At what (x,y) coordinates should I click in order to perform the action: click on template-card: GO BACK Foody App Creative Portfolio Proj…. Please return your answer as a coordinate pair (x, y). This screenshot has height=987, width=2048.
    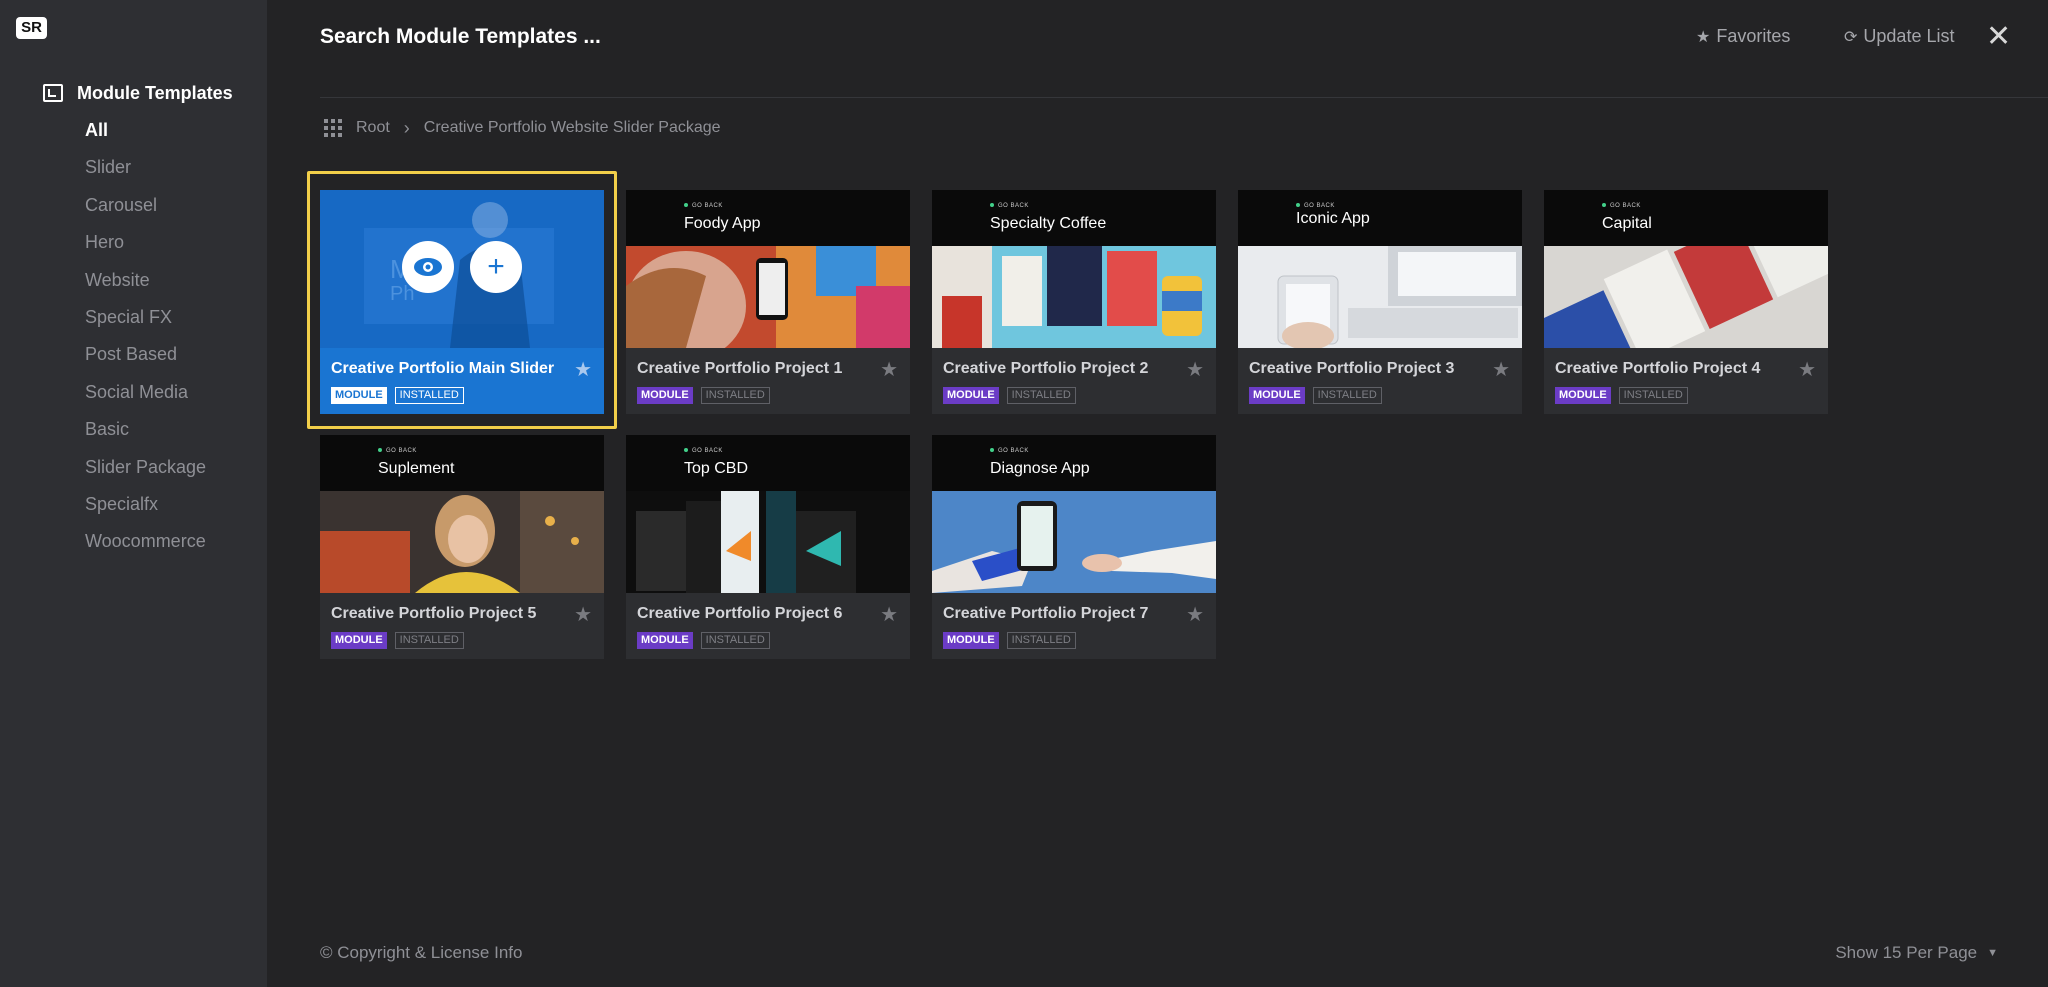
    Looking at the image, I should click on (768, 302).